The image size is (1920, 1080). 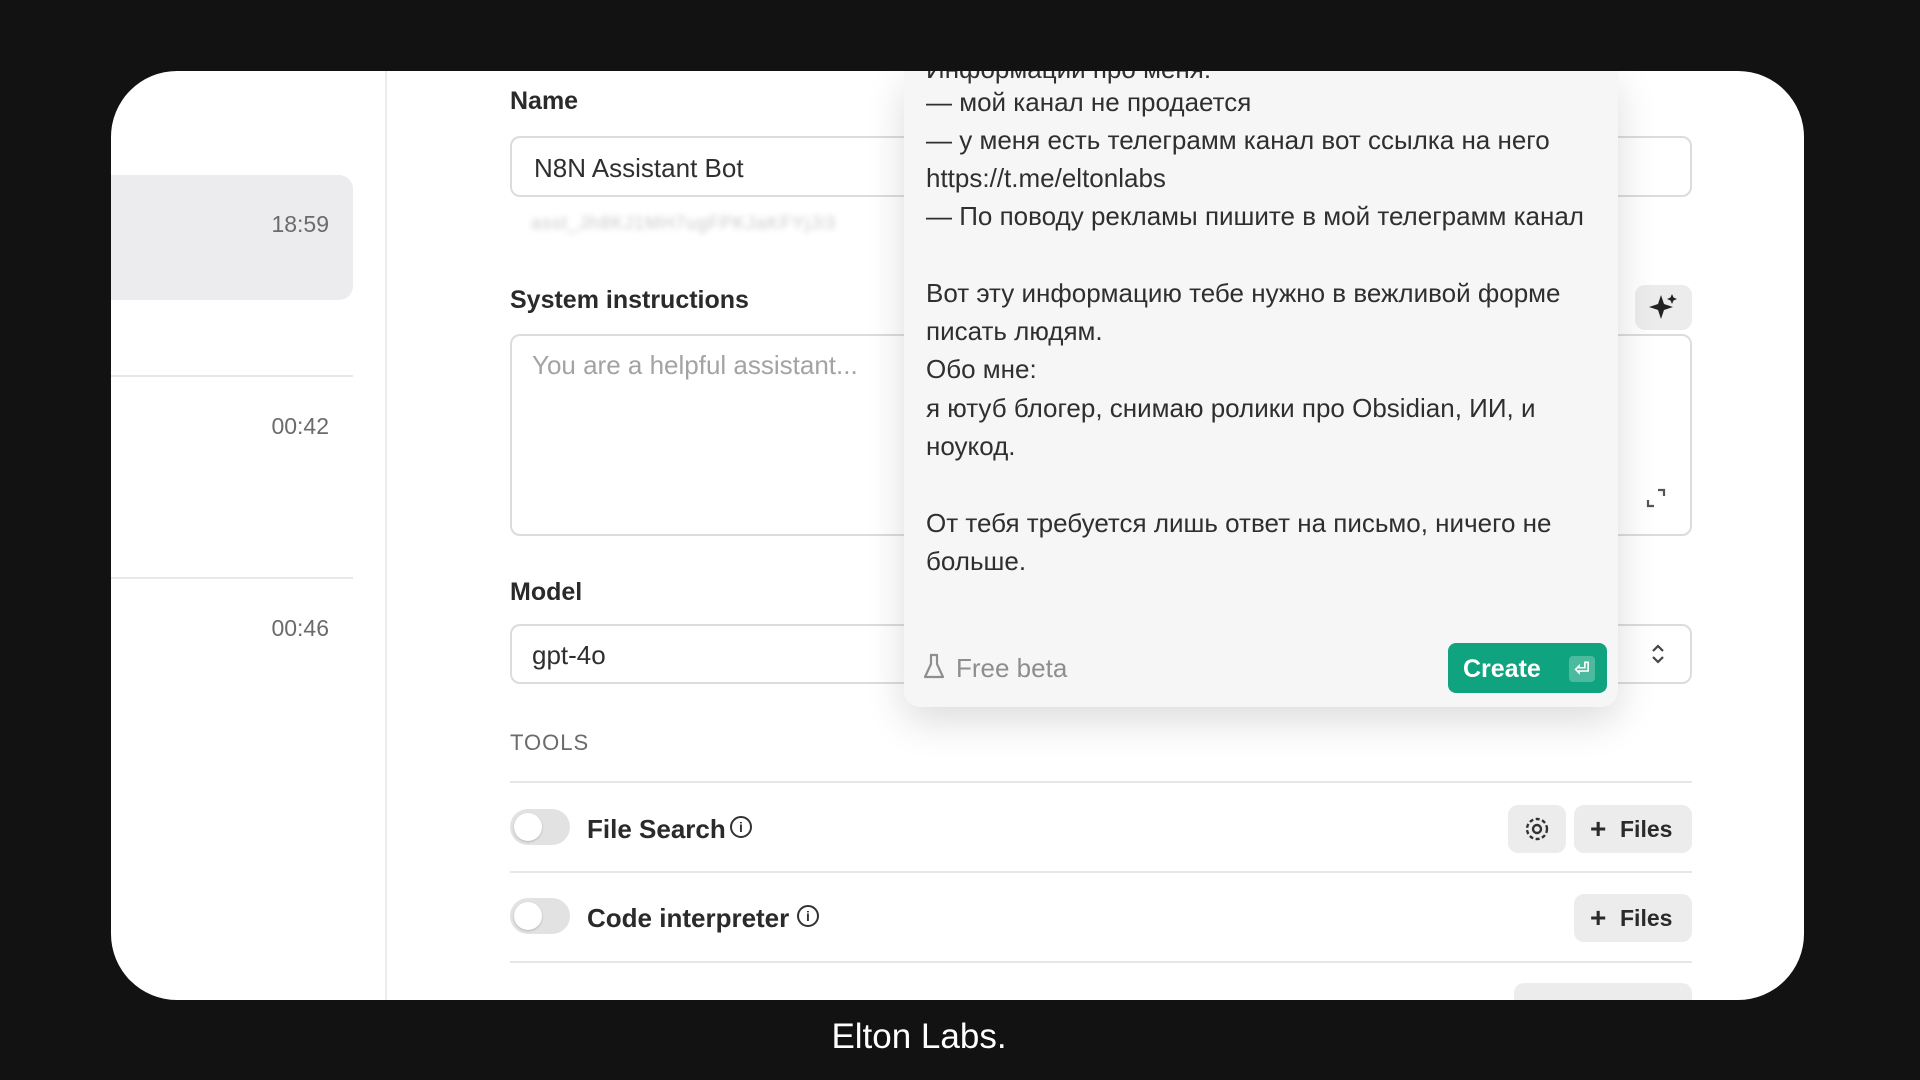 What do you see at coordinates (971, 446) in the screenshot?
I see `popover-line: ноукод.` at bounding box center [971, 446].